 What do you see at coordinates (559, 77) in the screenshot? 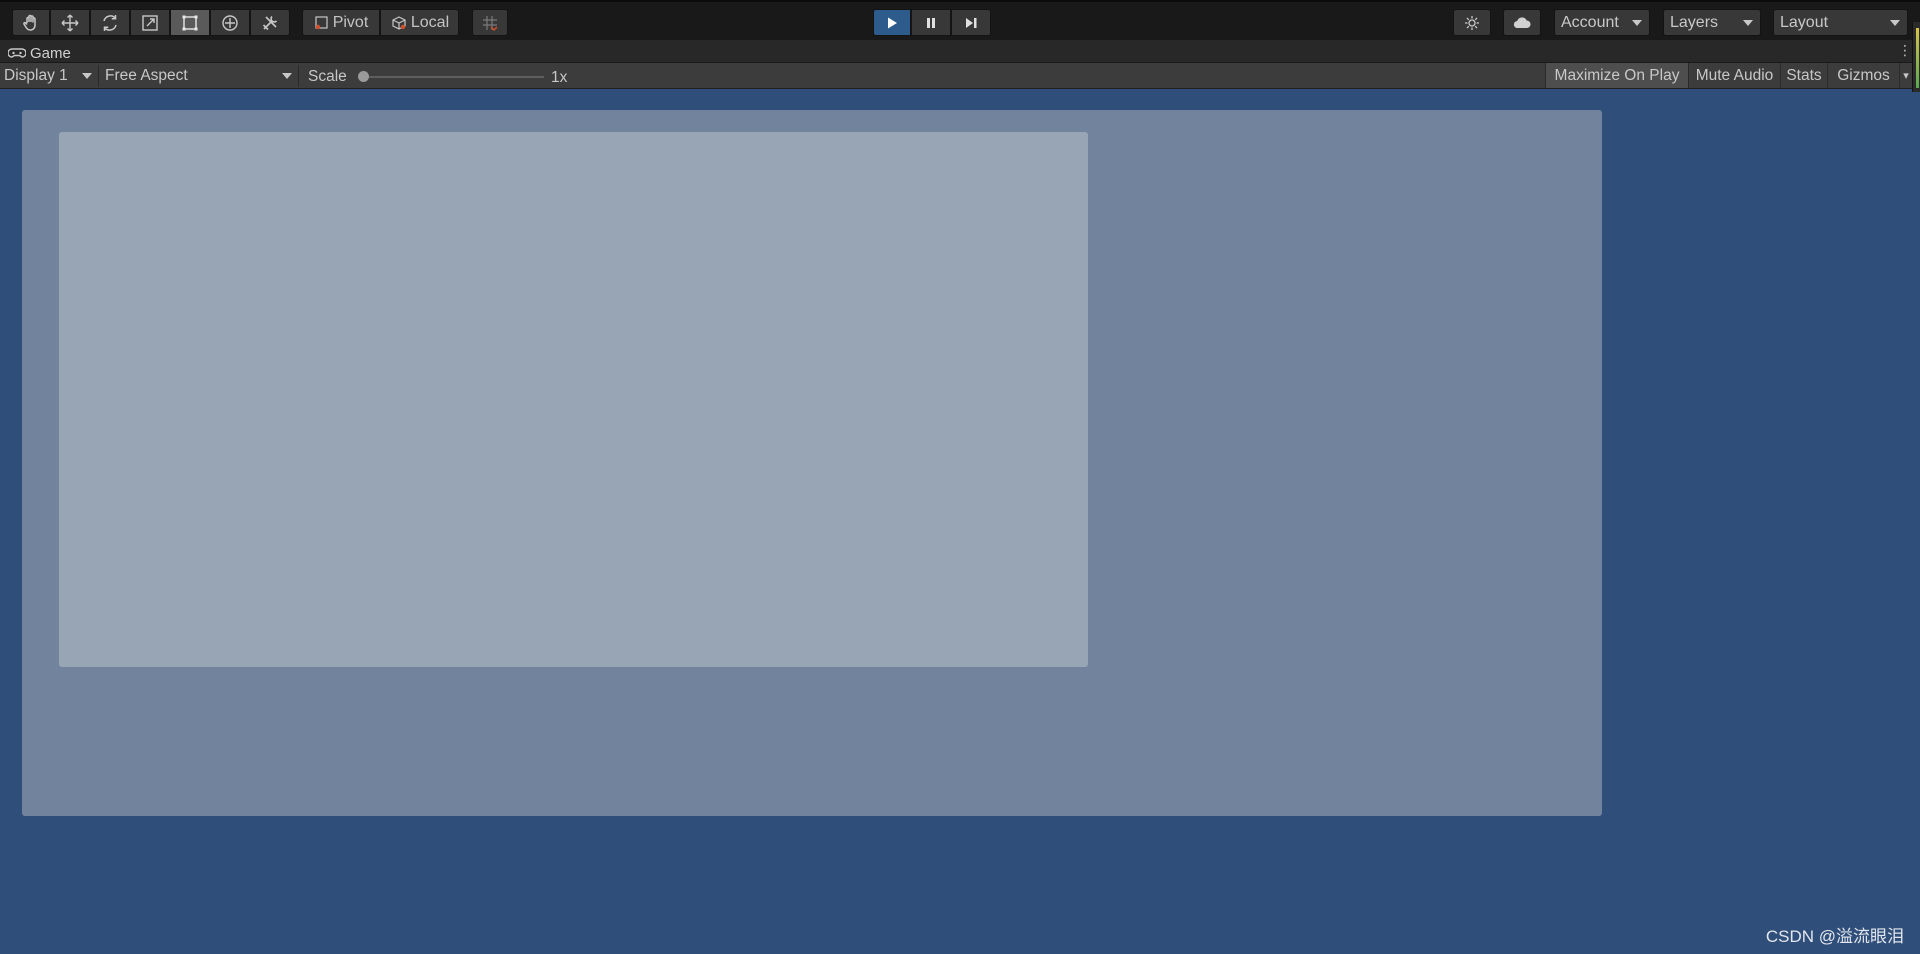
I see `scale-value: 1x` at bounding box center [559, 77].